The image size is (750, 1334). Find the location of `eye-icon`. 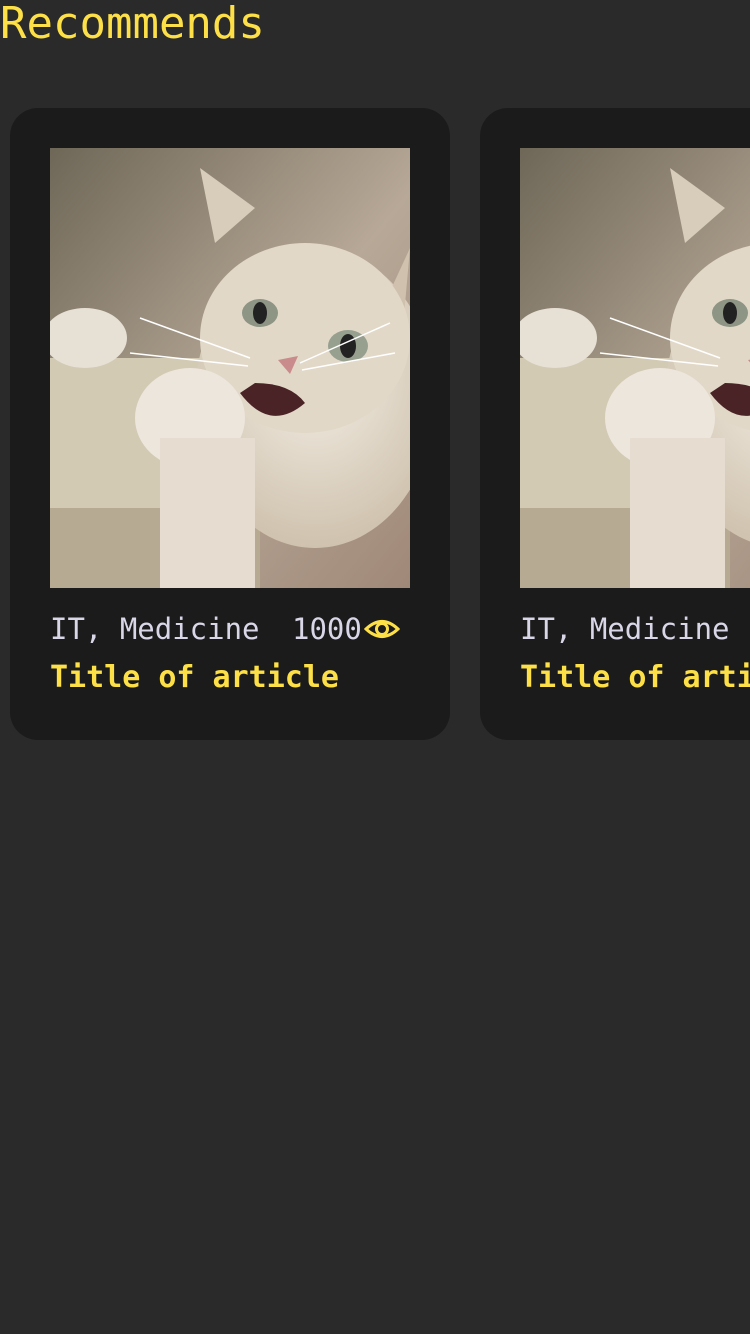

eye-icon is located at coordinates (381, 629).